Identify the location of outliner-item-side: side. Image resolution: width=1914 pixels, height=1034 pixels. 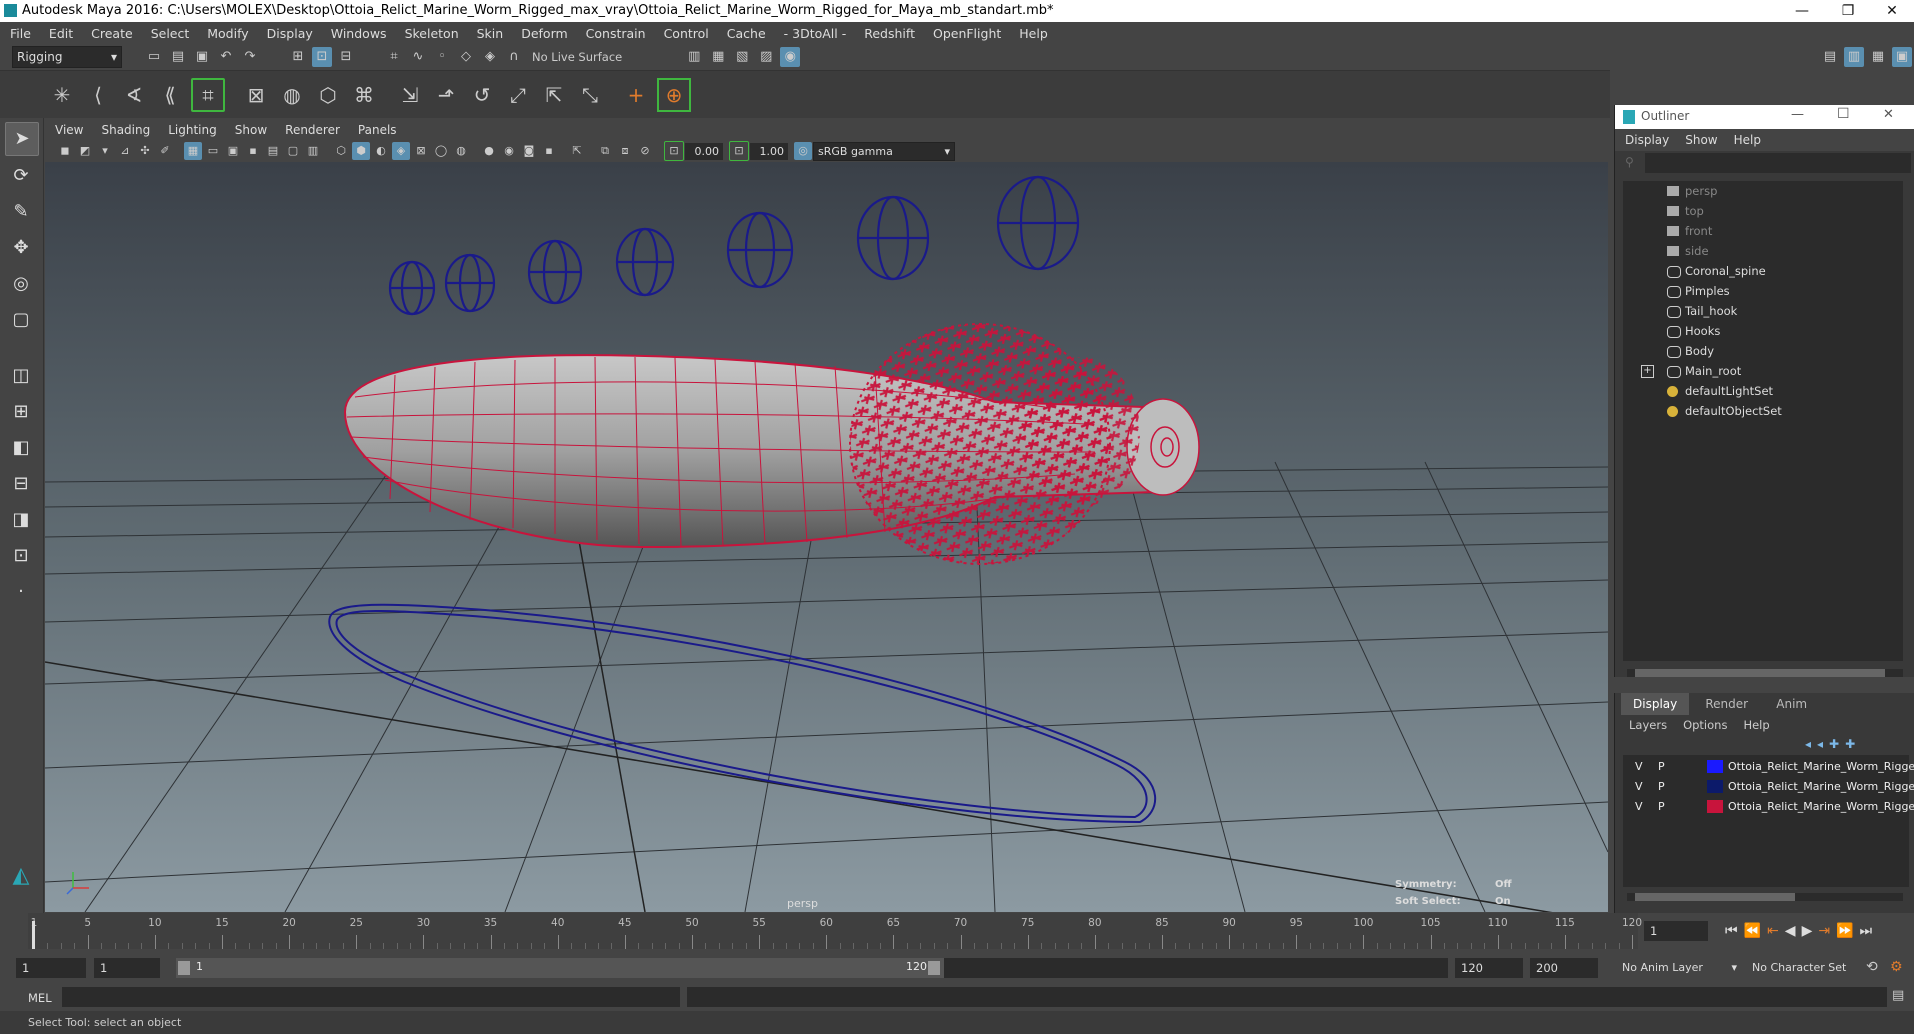
(1763, 251).